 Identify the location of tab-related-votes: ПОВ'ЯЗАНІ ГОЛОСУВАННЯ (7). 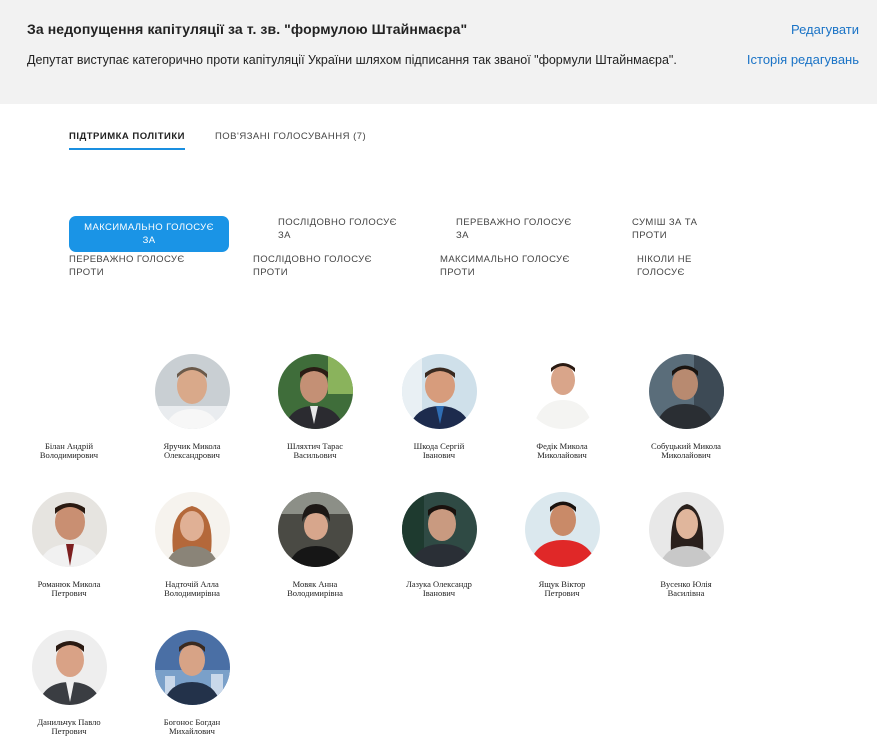
(290, 140).